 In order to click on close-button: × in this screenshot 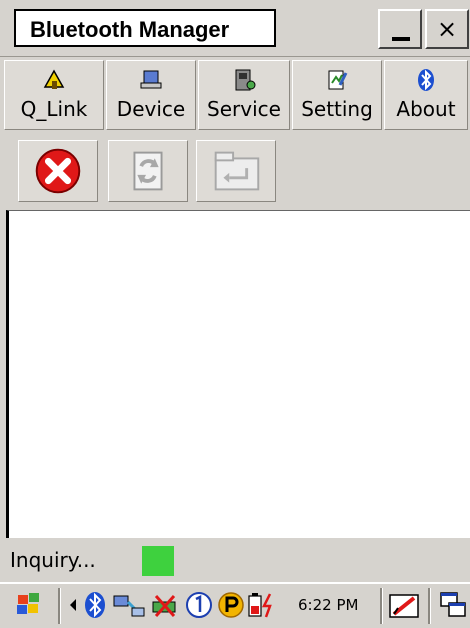, I will do `click(447, 29)`.